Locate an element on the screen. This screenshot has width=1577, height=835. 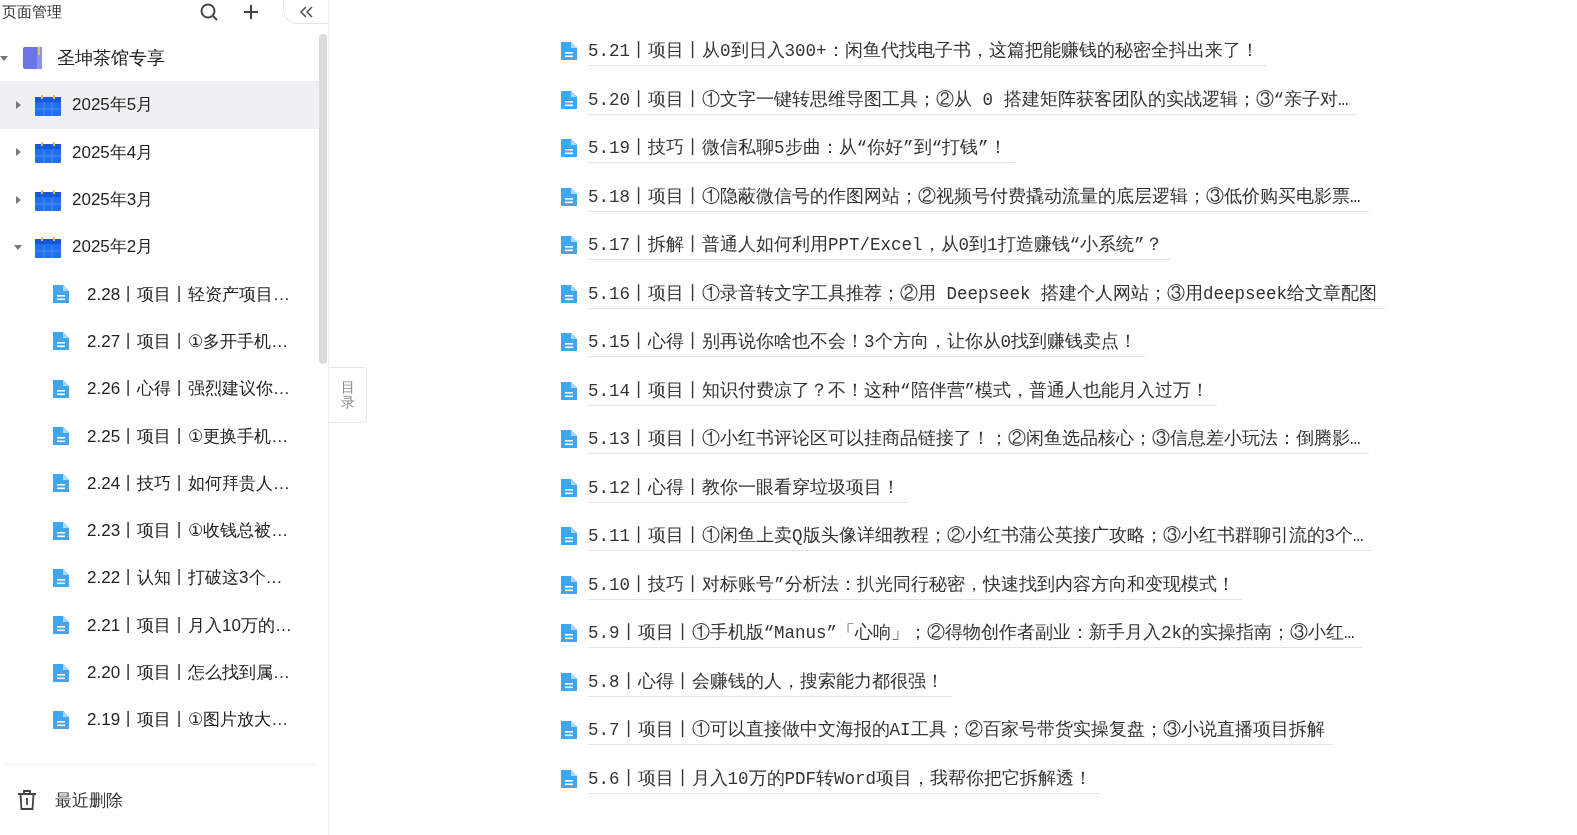
document-link: 5.14丨项目丨知识付费凉了？不！这种“陪伴营”模式，普通人也能月入过万！ is located at coordinates (902, 390).